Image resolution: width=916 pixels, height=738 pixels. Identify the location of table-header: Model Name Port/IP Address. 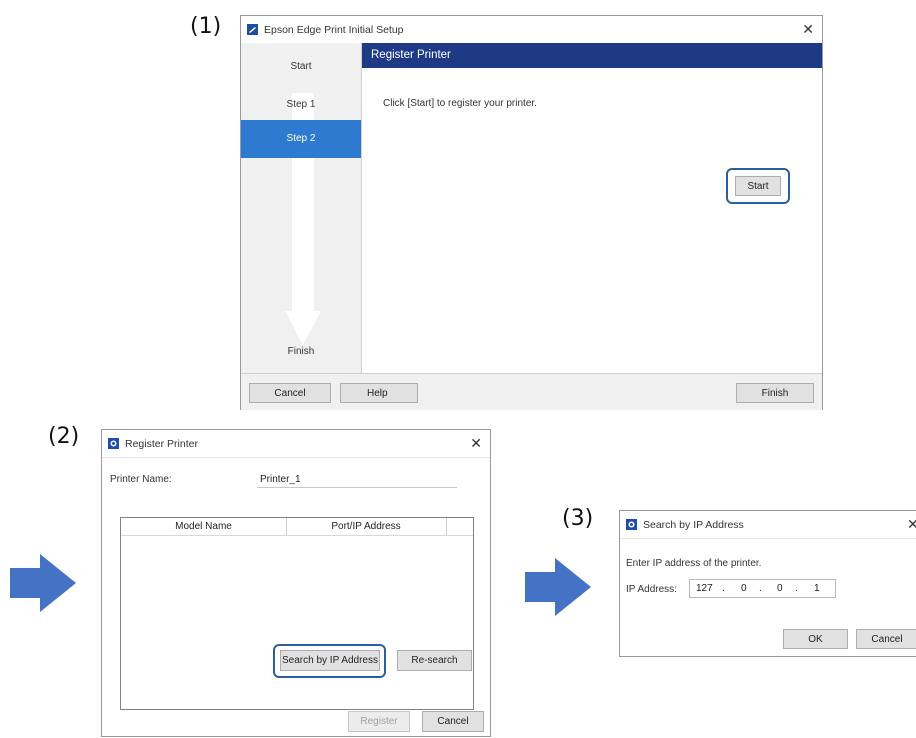
(297, 527).